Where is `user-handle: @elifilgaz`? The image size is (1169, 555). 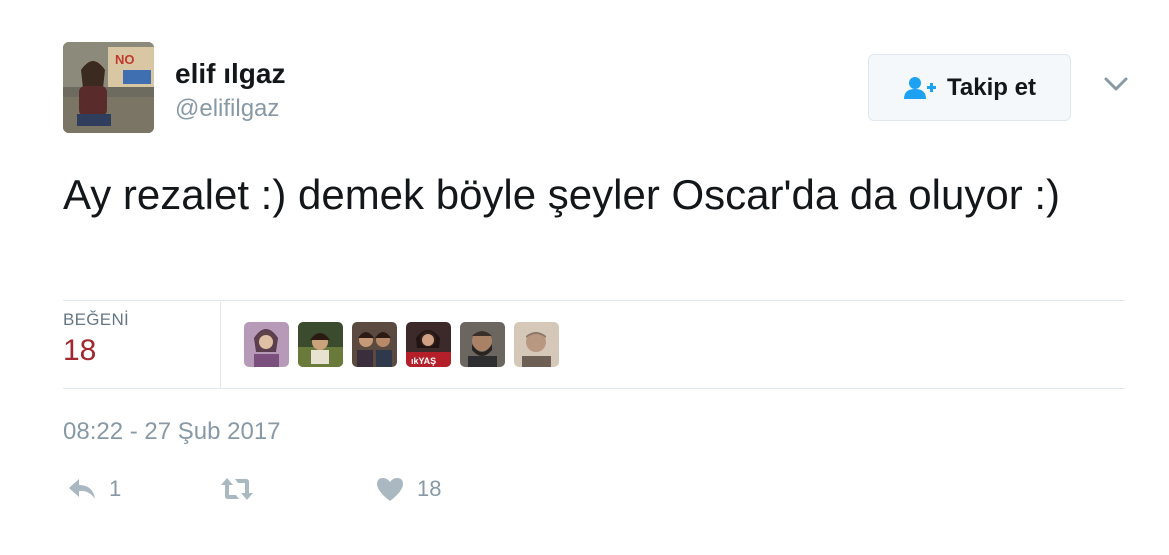
user-handle: @elifilgaz is located at coordinates (227, 109).